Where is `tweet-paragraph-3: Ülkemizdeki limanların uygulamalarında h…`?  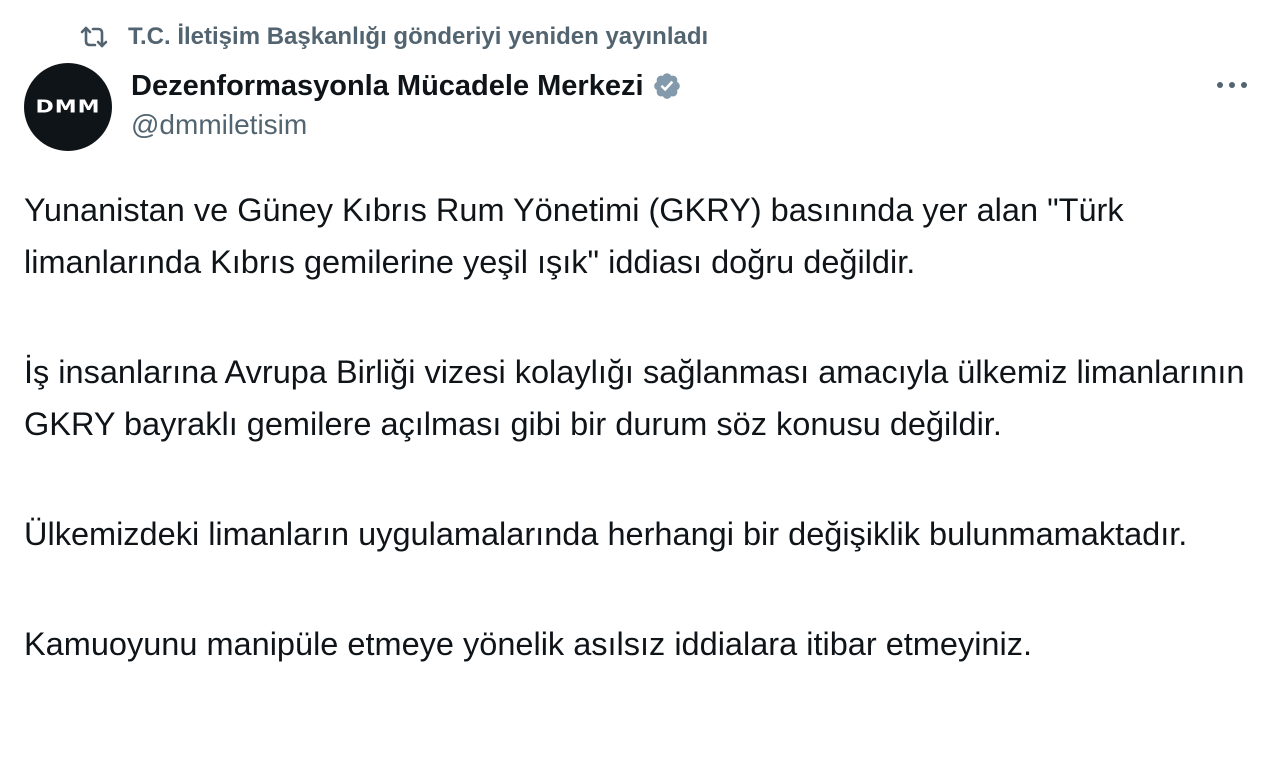
tweet-paragraph-3: Ülkemizdeki limanların uygulamalarında h… is located at coordinates (606, 534).